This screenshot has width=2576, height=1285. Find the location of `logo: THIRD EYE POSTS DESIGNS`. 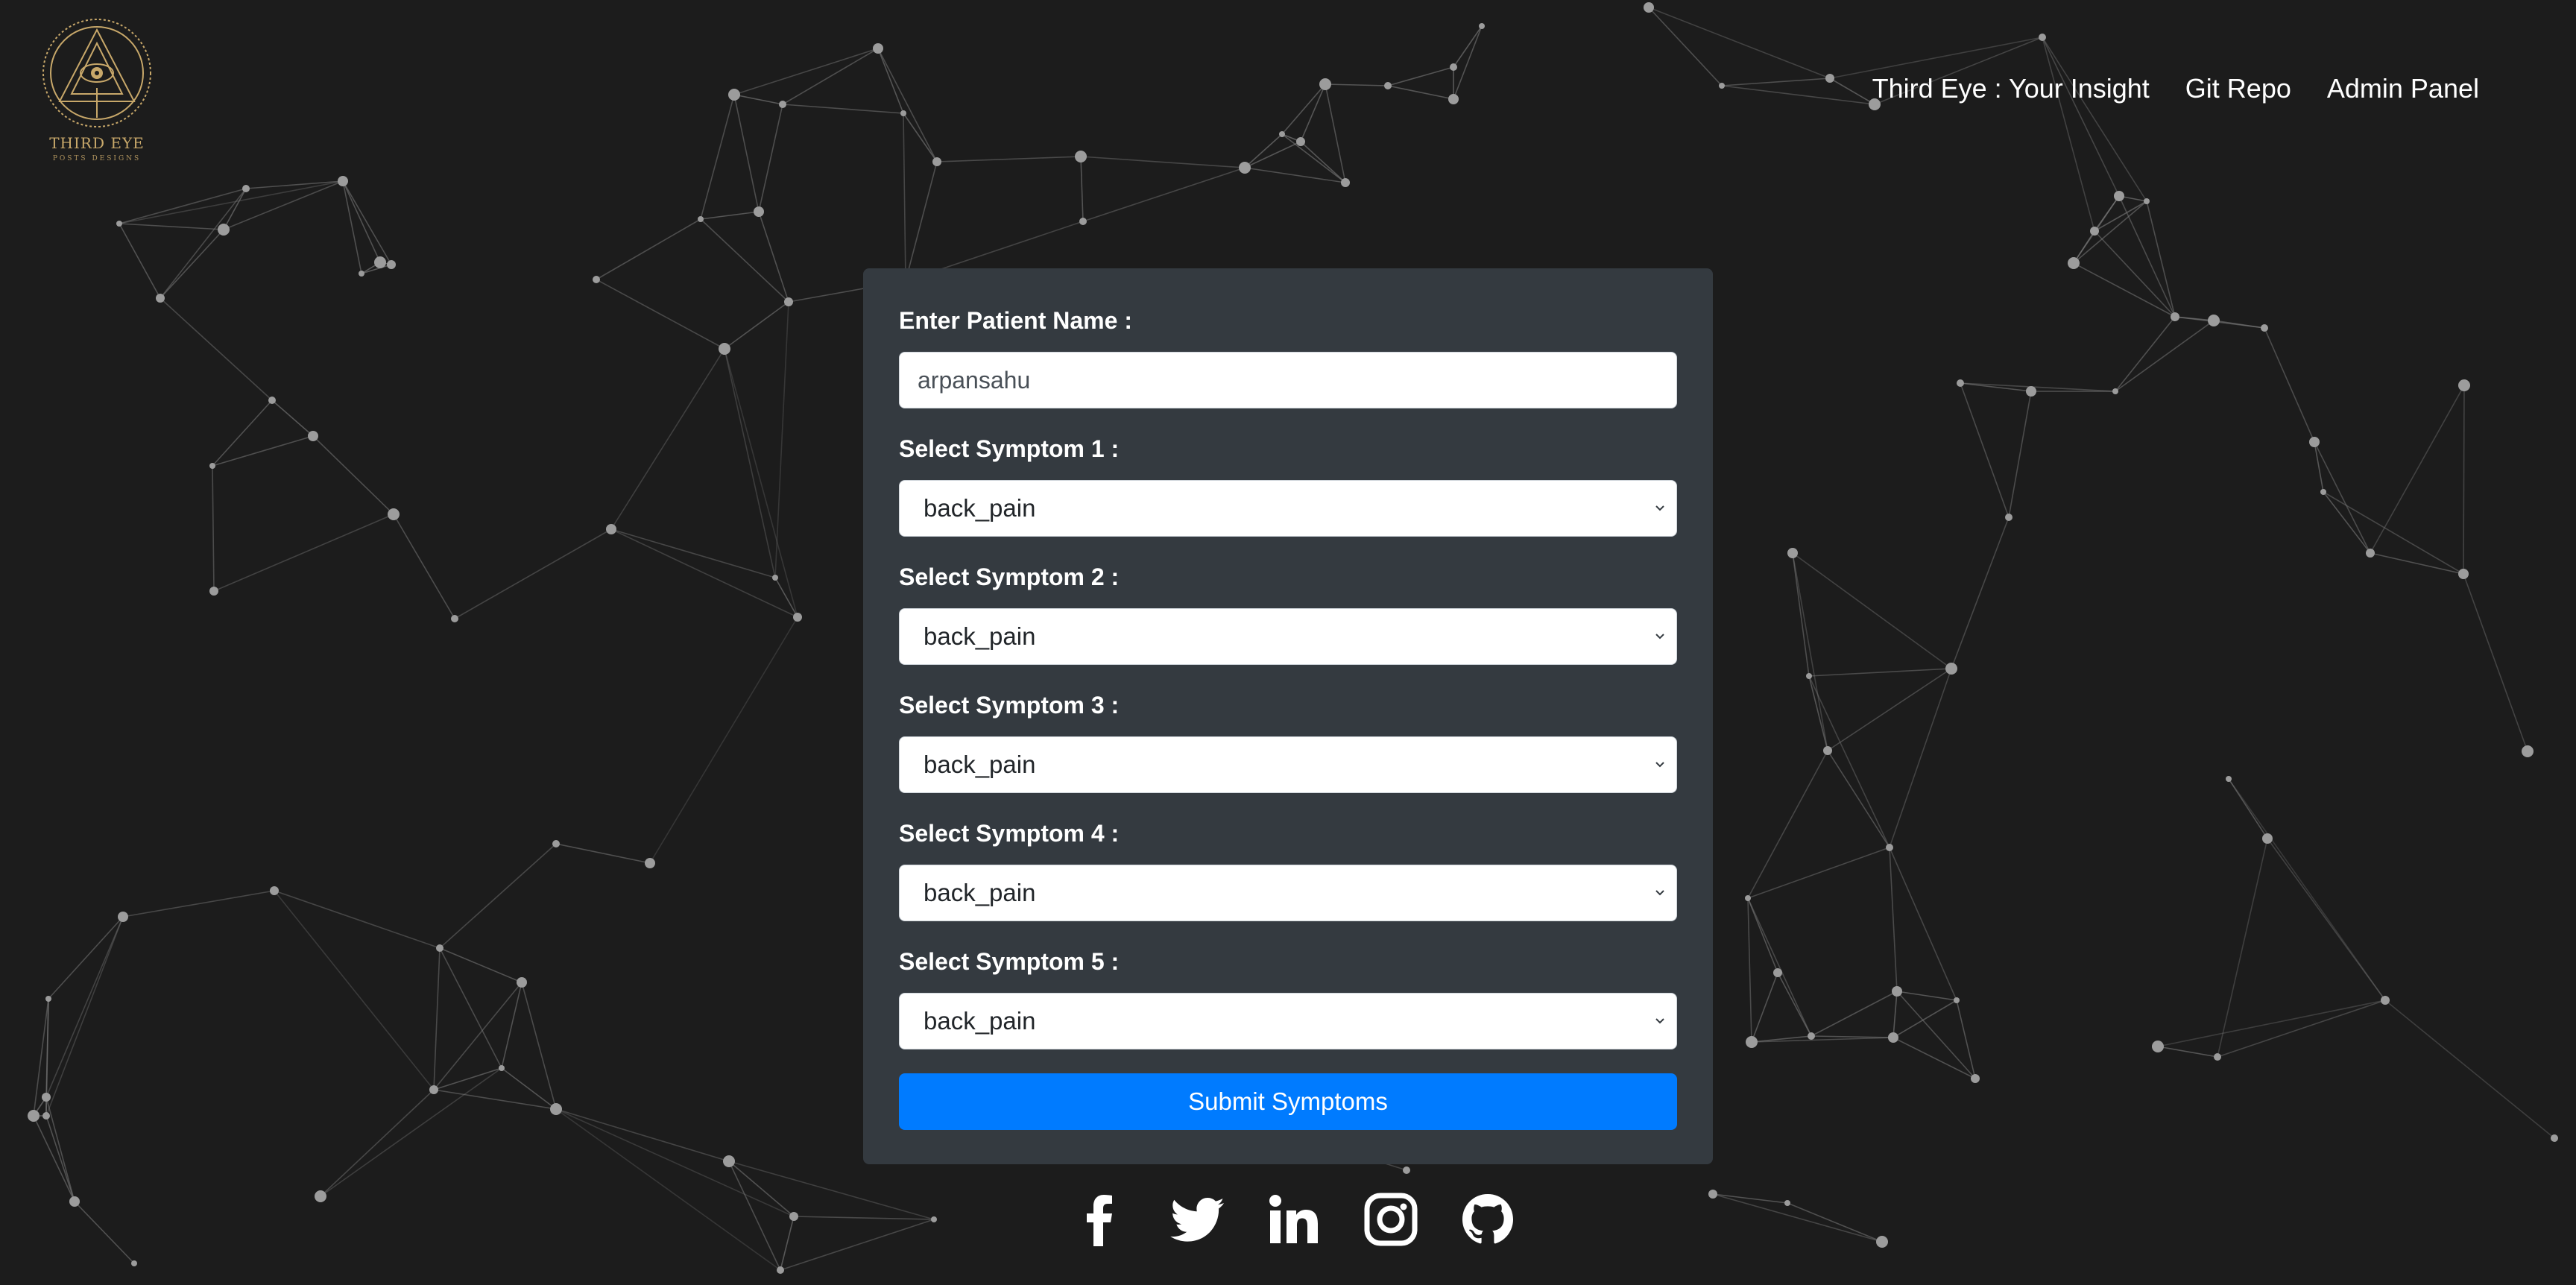

logo: THIRD EYE POSTS DESIGNS is located at coordinates (97, 90).